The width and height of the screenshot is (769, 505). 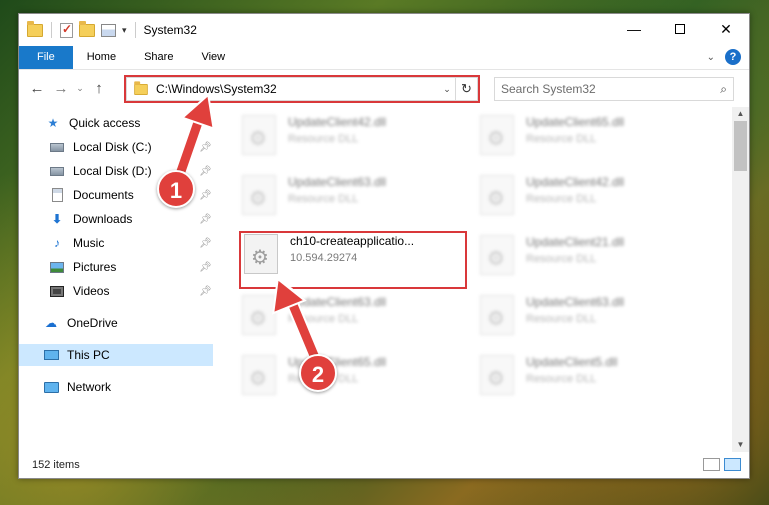 I want to click on sidebar-item-label: Network, so click(x=89, y=387).